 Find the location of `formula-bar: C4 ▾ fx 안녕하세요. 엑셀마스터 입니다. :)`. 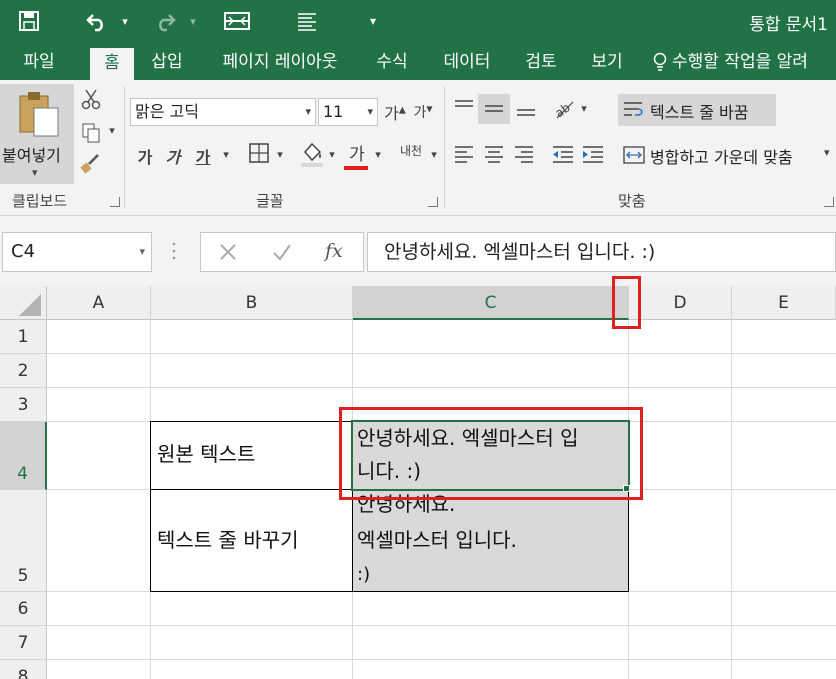

formula-bar: C4 ▾ fx 안녕하세요. 엑셀마스터 입니다. :) is located at coordinates (418, 252).